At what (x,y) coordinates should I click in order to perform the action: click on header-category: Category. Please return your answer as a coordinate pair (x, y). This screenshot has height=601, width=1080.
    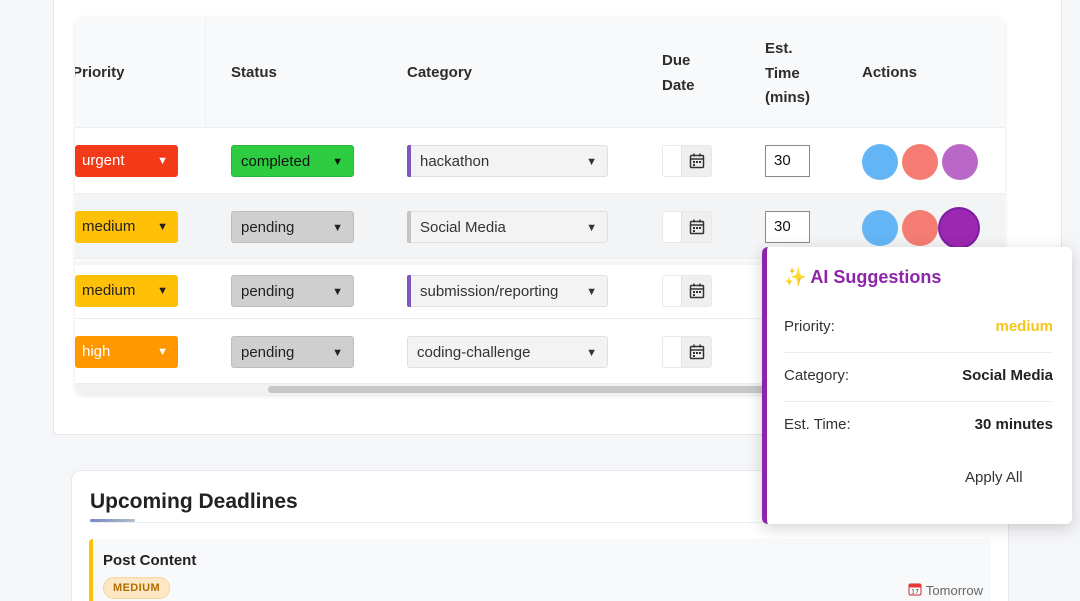
    Looking at the image, I should click on (439, 73).